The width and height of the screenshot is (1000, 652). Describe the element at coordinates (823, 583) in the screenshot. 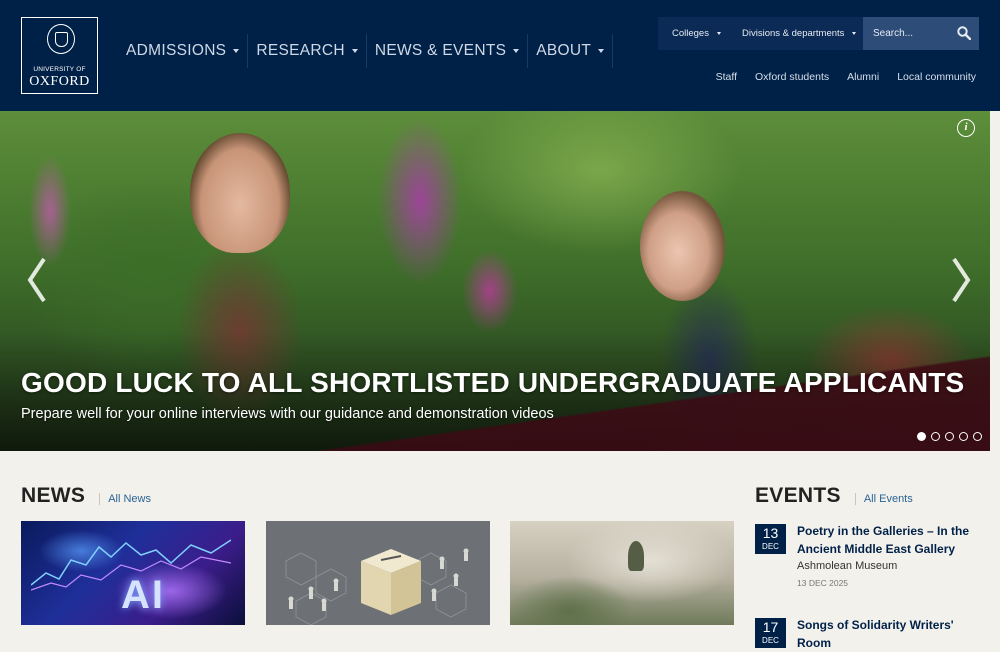

I see `event-date: 13 DEC 2025` at that location.